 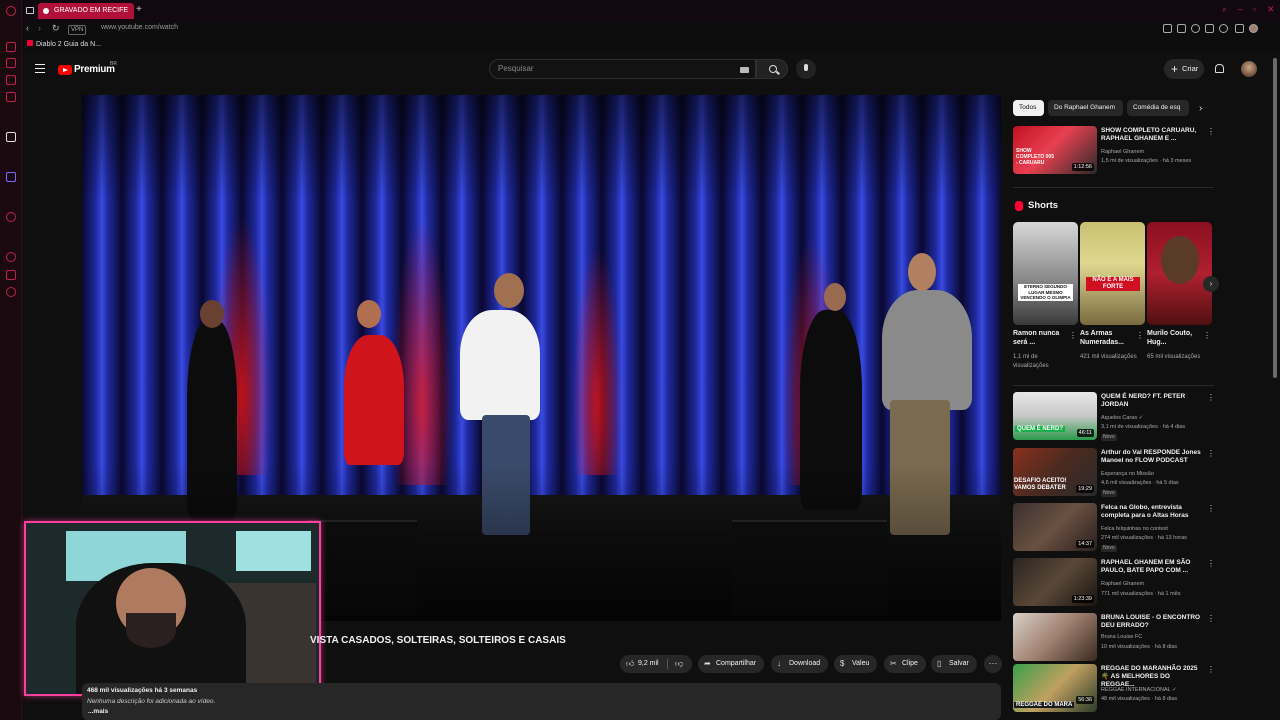 I want to click on save-button: ▯ Salvar, so click(x=954, y=664).